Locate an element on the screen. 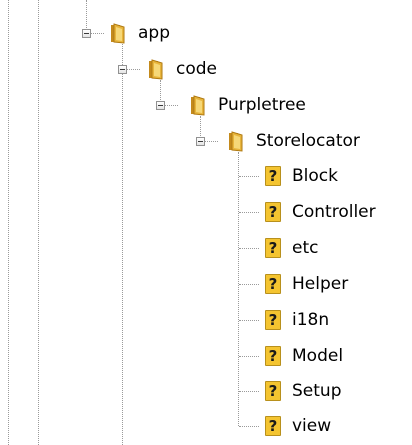 The width and height of the screenshot is (412, 445). collapse-code-toggle is located at coordinates (122, 69).